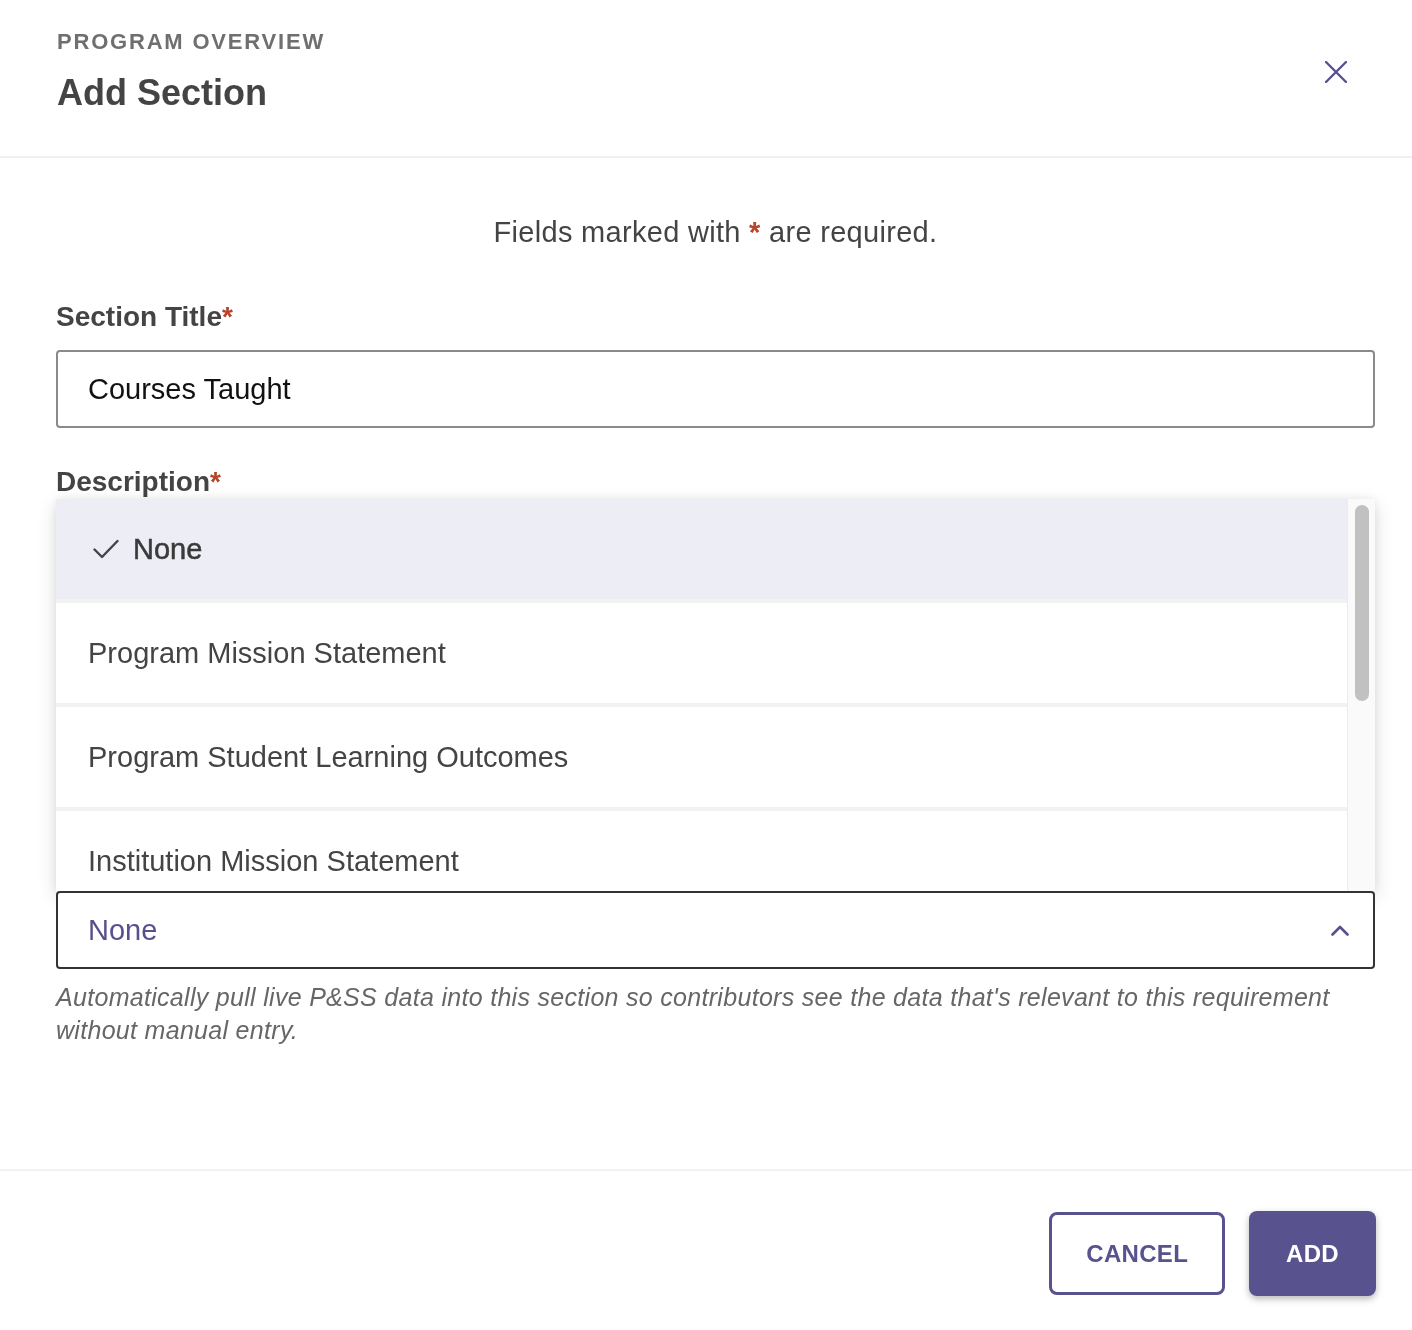  Describe the element at coordinates (144, 317) in the screenshot. I see `field-label: Section Title*` at that location.